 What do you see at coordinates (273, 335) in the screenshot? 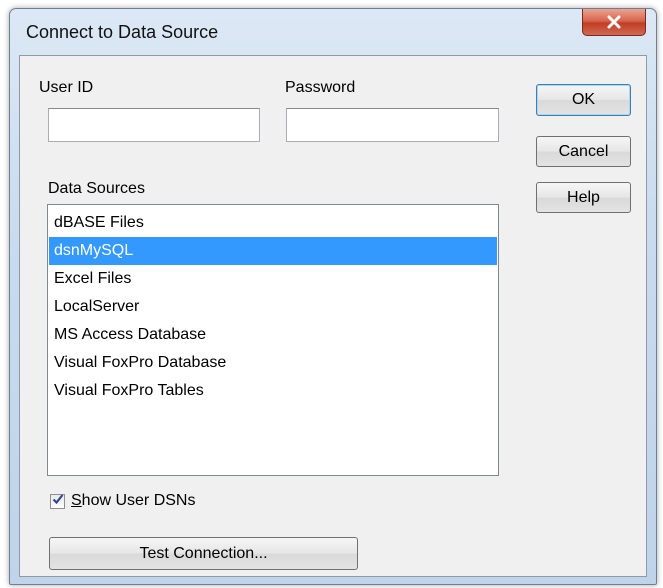
I see `list-item: MS Access Database` at bounding box center [273, 335].